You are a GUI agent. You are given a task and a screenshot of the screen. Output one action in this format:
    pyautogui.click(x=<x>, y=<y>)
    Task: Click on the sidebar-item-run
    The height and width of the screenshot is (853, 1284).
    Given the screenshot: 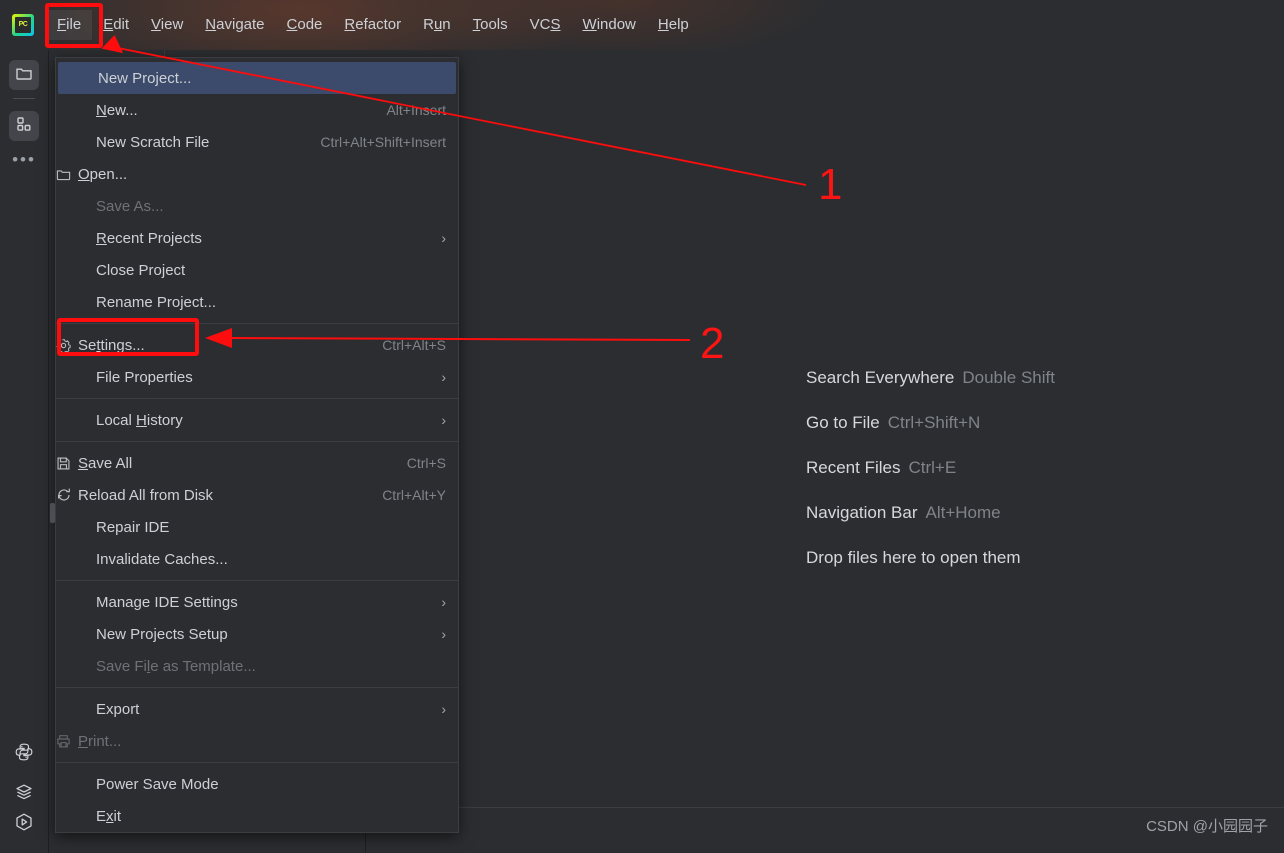 What is the action you would take?
    pyautogui.click(x=24, y=824)
    